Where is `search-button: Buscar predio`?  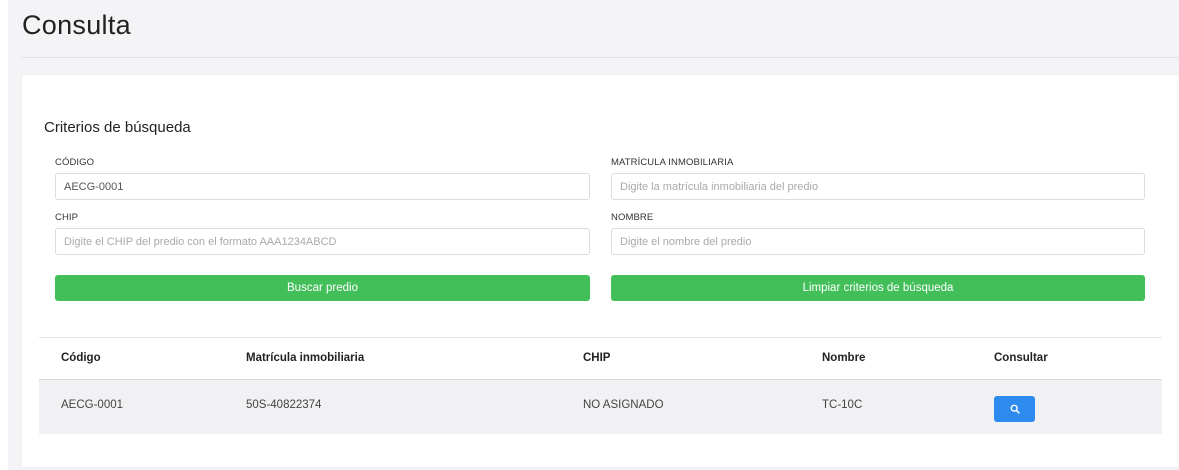
search-button: Buscar predio is located at coordinates (322, 288).